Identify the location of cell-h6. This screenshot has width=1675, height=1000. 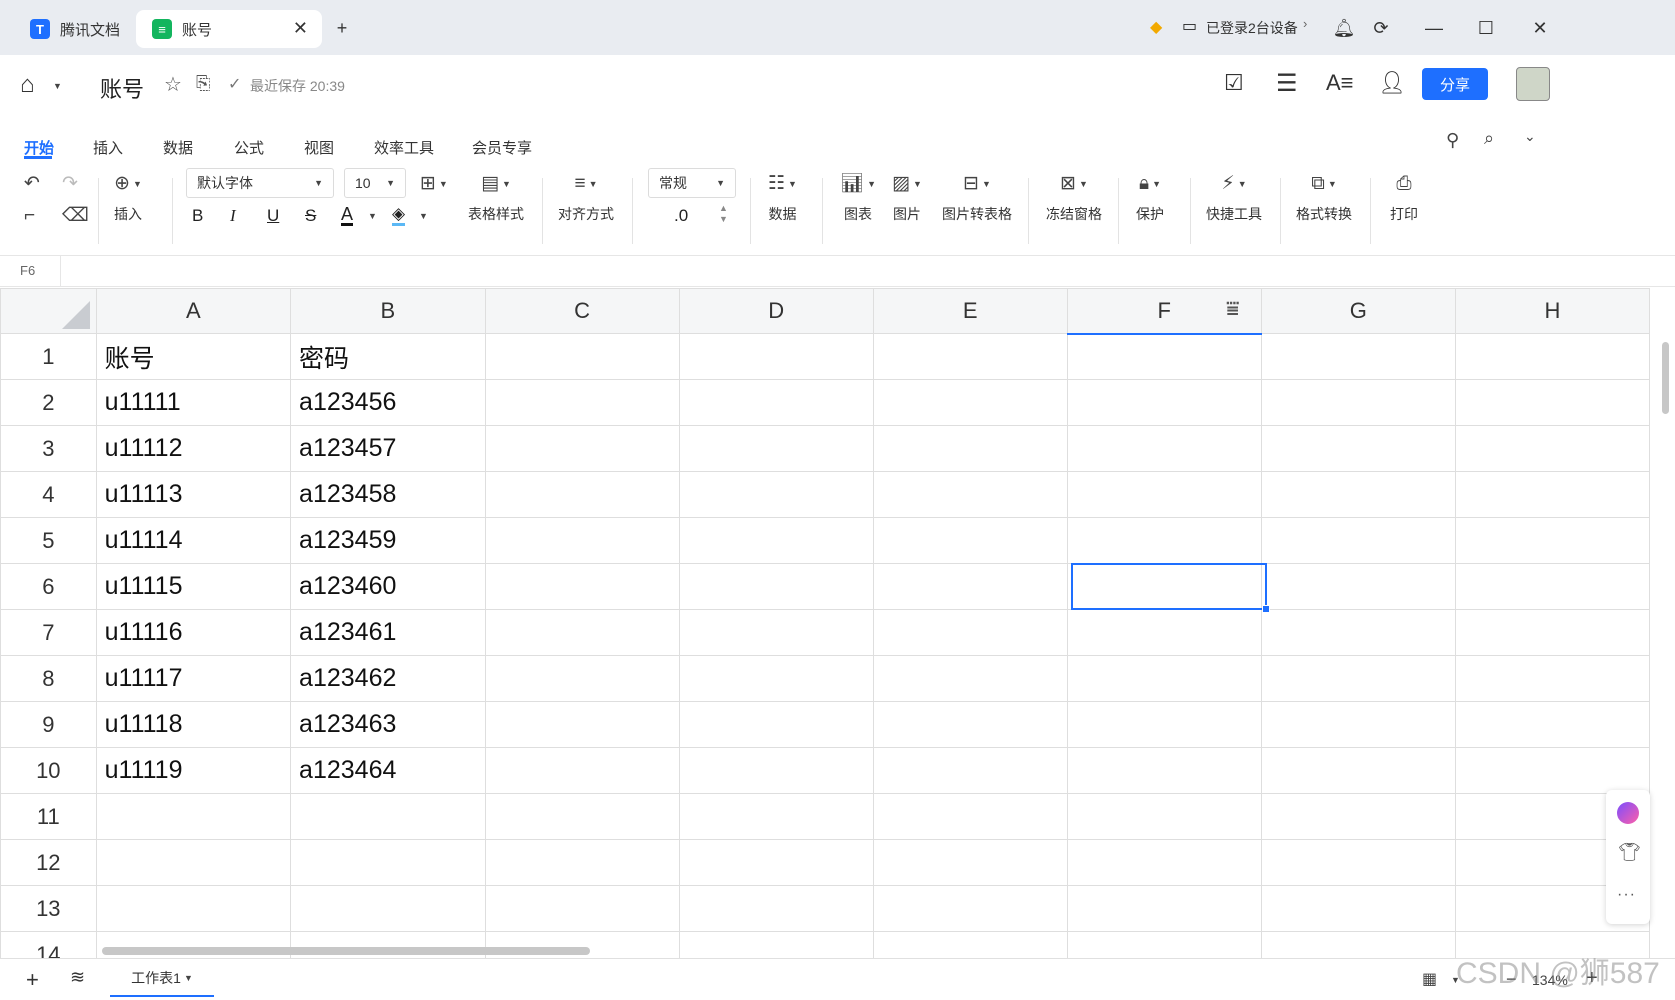
(1552, 586).